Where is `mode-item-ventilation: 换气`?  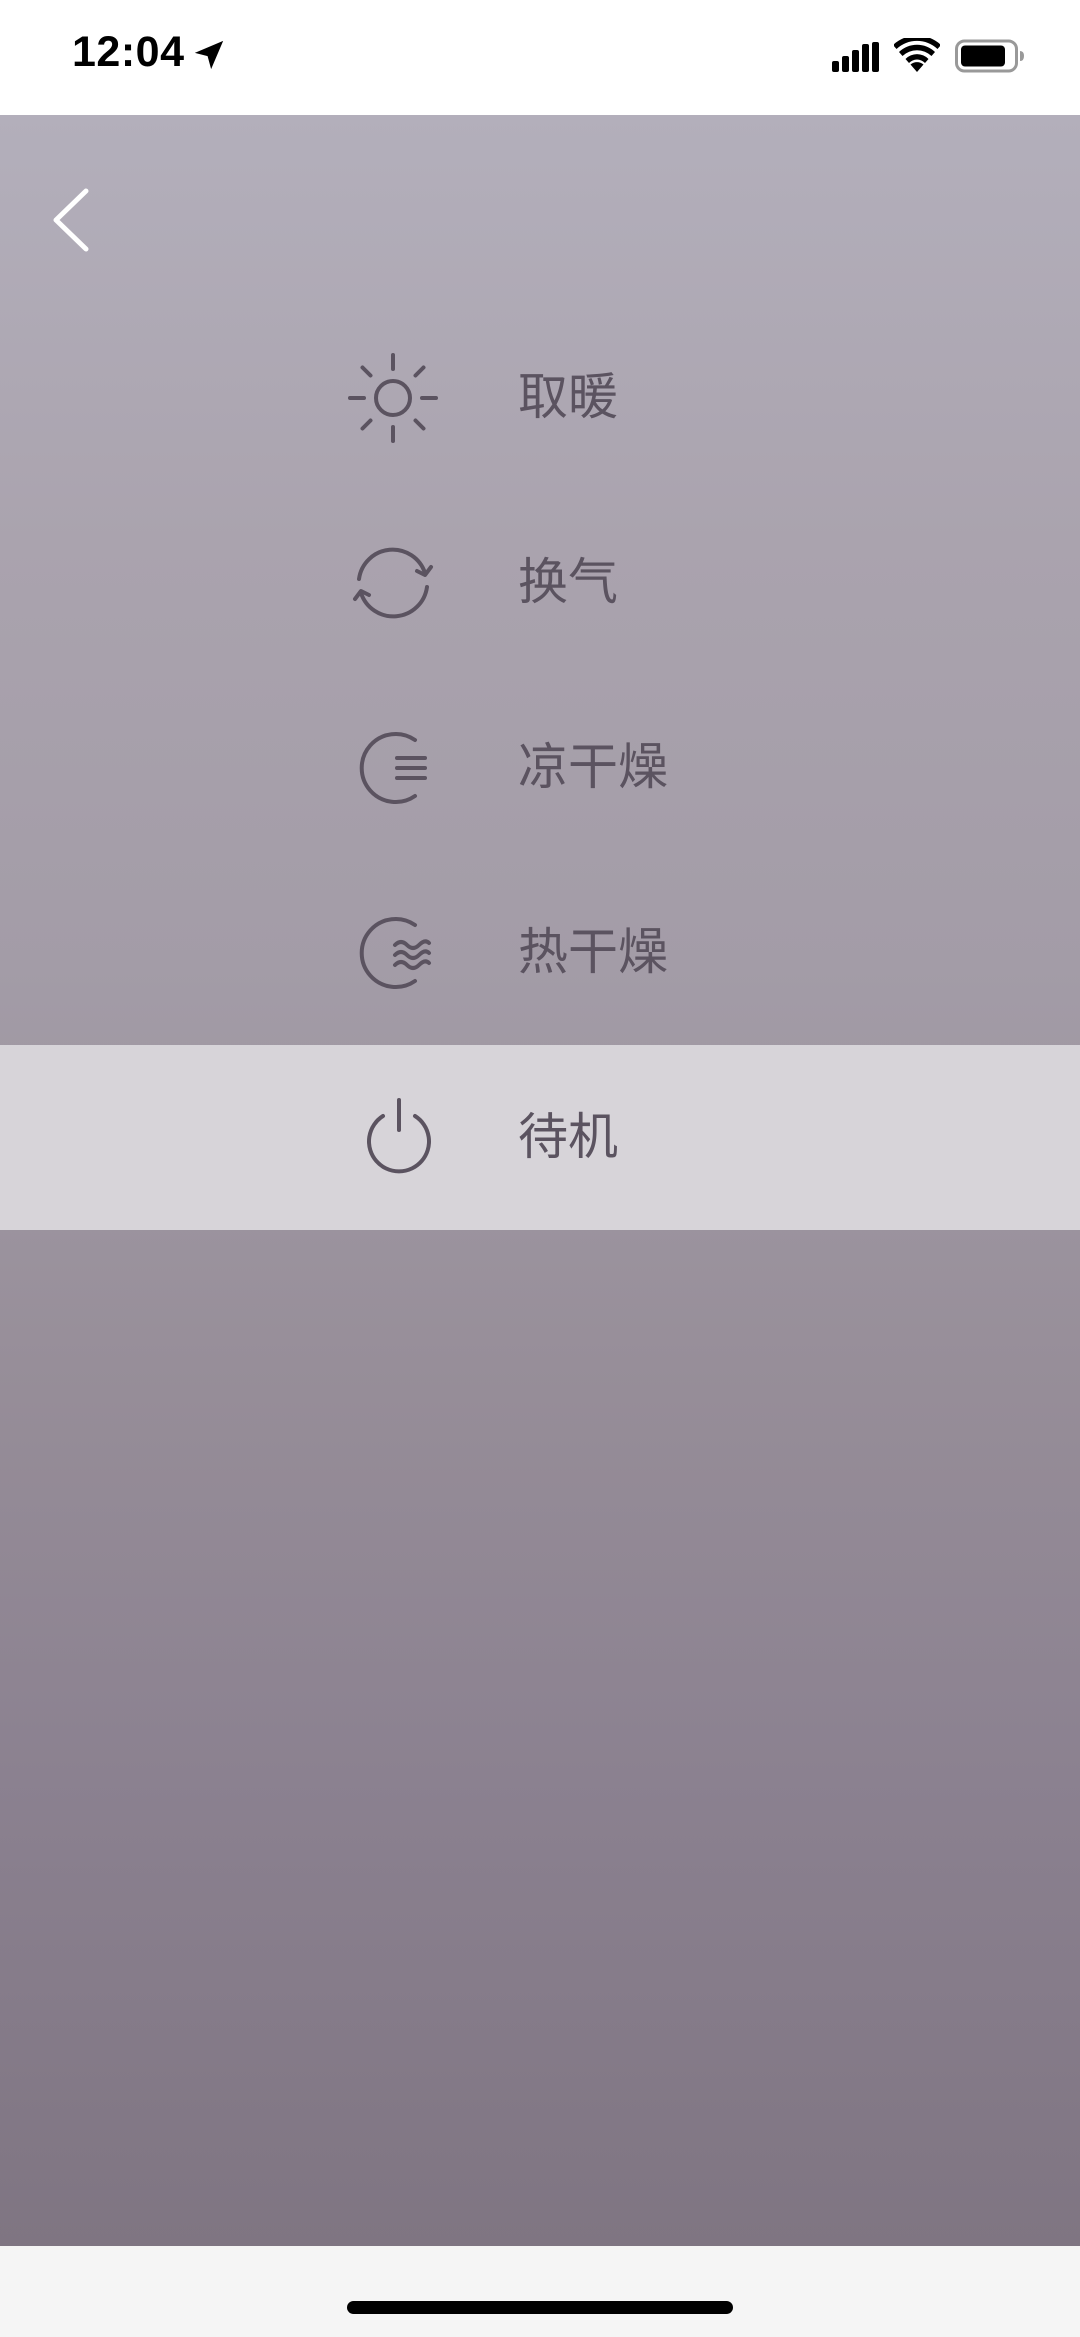
mode-item-ventilation: 换气 is located at coordinates (540, 582).